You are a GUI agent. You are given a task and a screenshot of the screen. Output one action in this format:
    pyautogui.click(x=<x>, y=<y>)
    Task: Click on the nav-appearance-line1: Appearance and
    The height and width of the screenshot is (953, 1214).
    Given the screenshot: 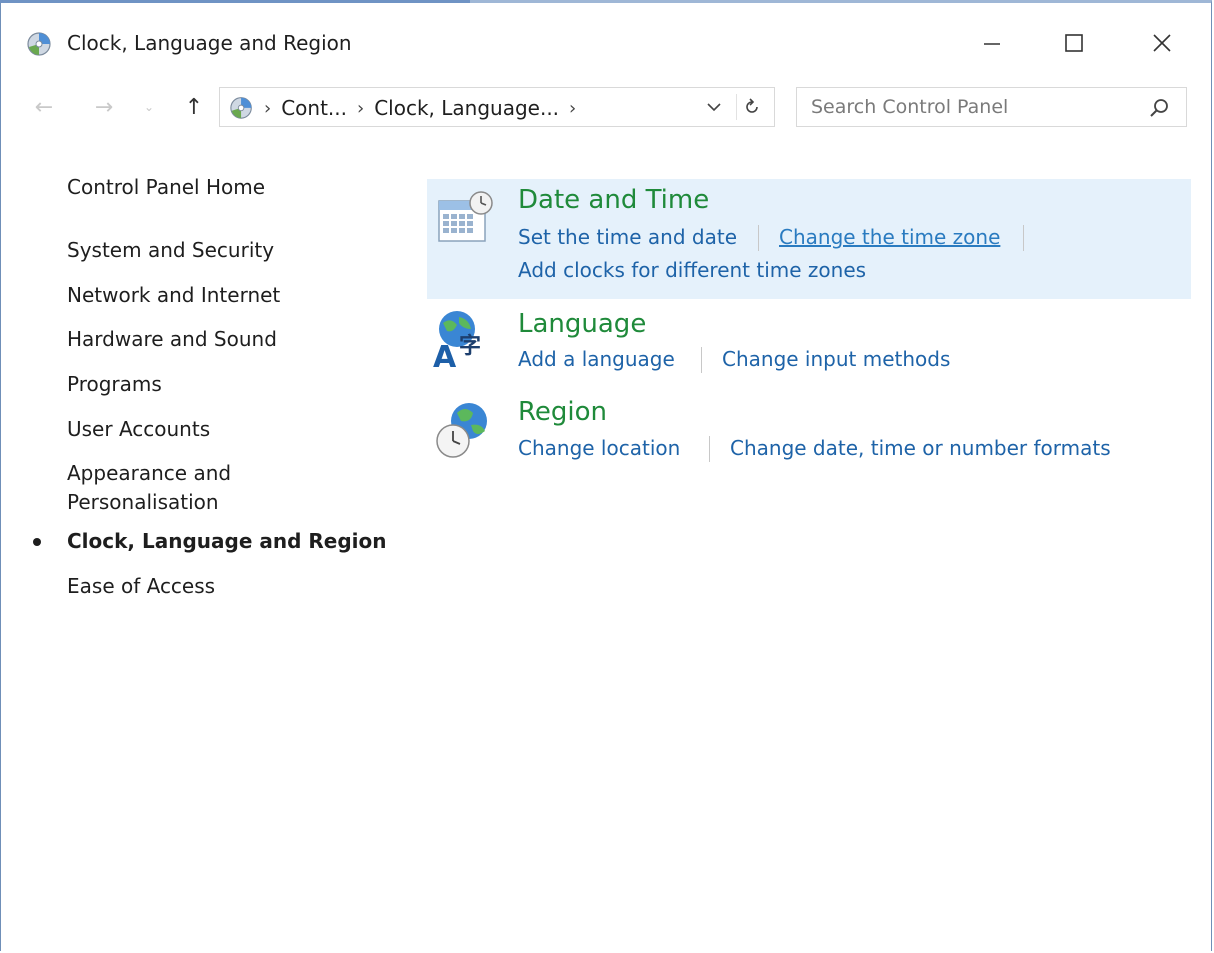 What is the action you would take?
    pyautogui.click(x=149, y=473)
    